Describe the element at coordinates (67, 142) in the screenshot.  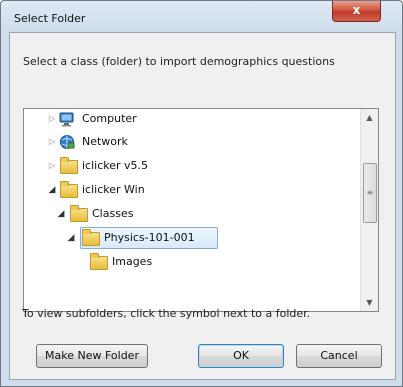
I see `network-icon` at that location.